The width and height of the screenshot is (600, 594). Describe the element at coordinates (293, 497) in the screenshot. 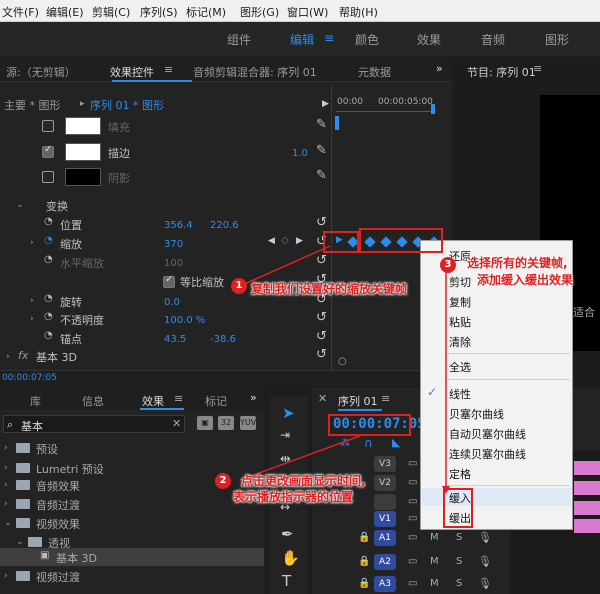

I see `callout-text-2b: 表示播放指示器的位置` at that location.